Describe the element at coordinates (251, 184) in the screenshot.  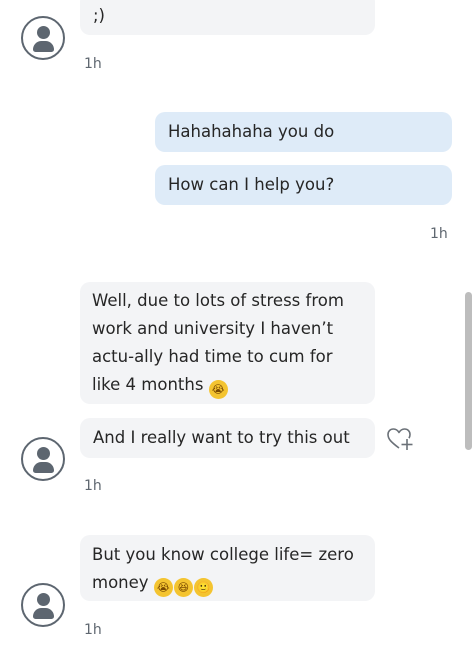
I see `message-text: How can I help you?` at that location.